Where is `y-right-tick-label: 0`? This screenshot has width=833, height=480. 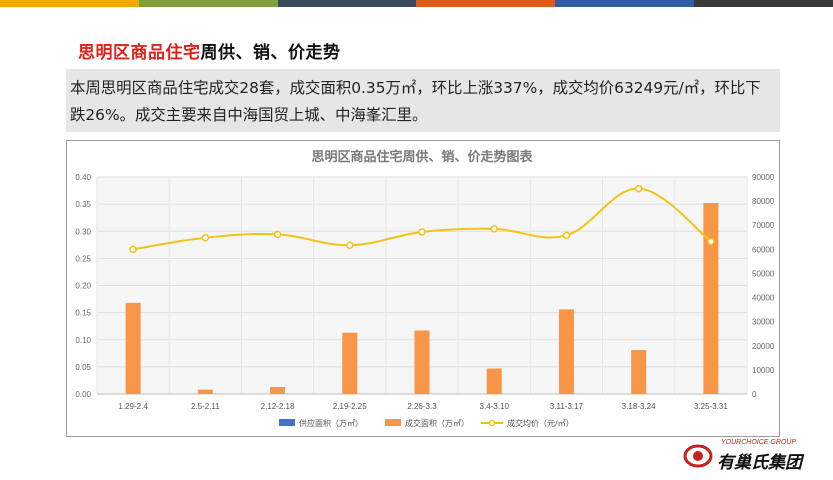 y-right-tick-label: 0 is located at coordinates (754, 394).